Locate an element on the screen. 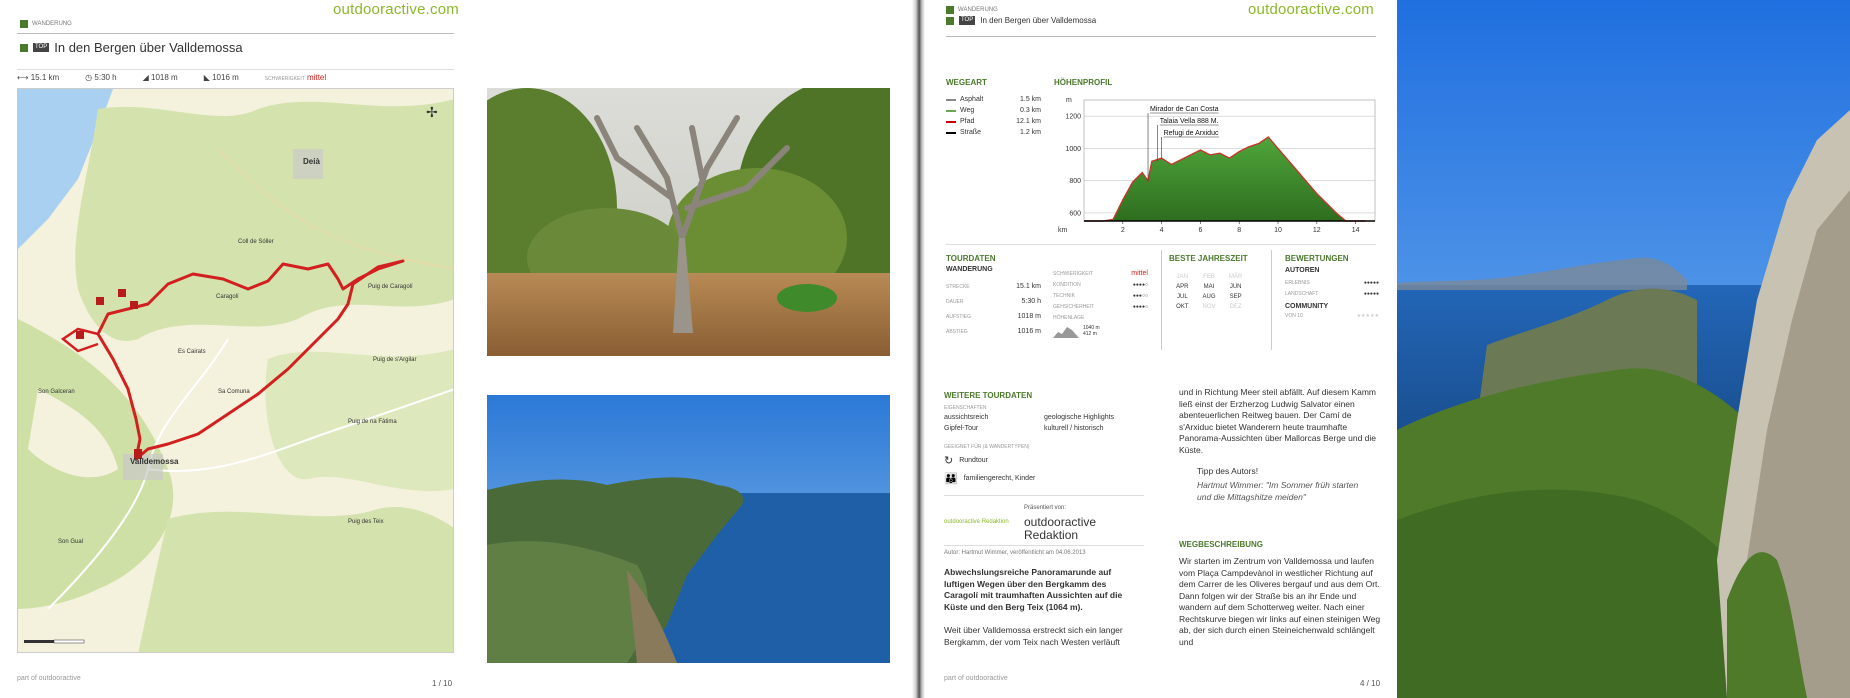 This screenshot has width=1850, height=698. tourdaten-label: AUFSTIEG is located at coordinates (959, 316).